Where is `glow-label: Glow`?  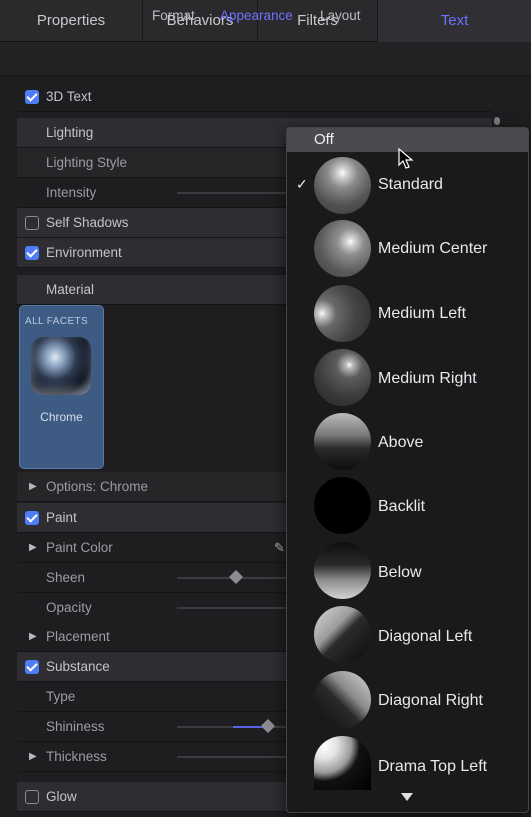
glow-label: Glow is located at coordinates (61, 796).